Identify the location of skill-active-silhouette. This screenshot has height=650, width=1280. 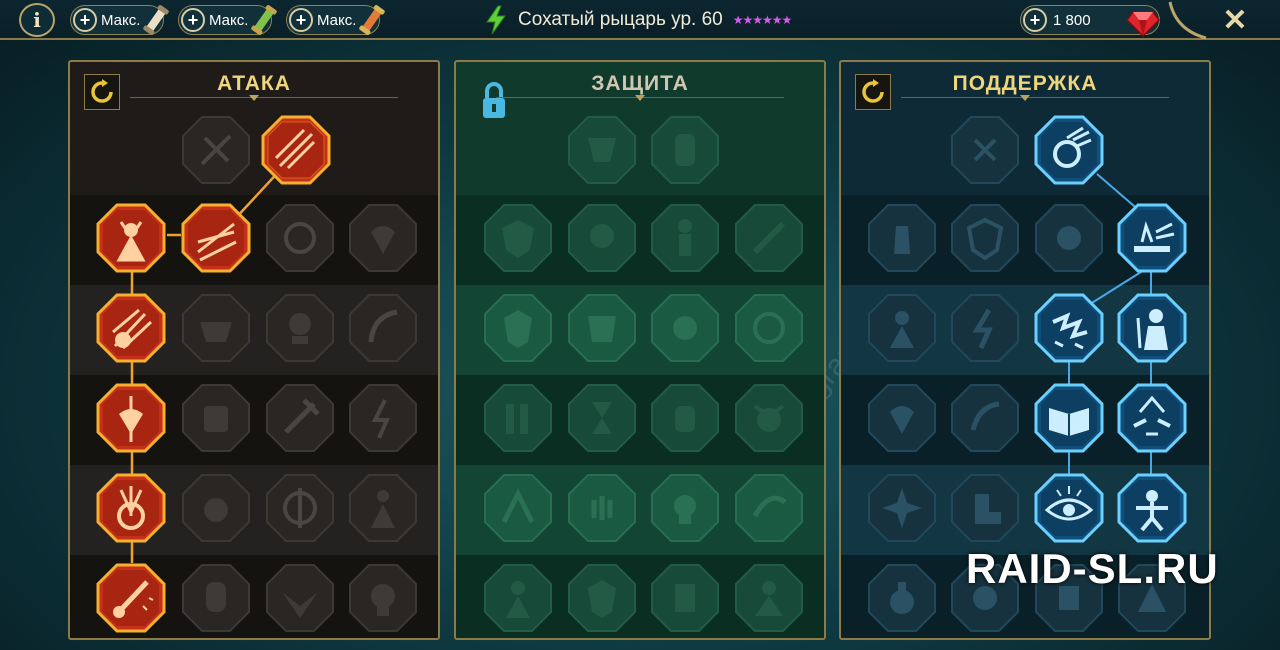
(1152, 328).